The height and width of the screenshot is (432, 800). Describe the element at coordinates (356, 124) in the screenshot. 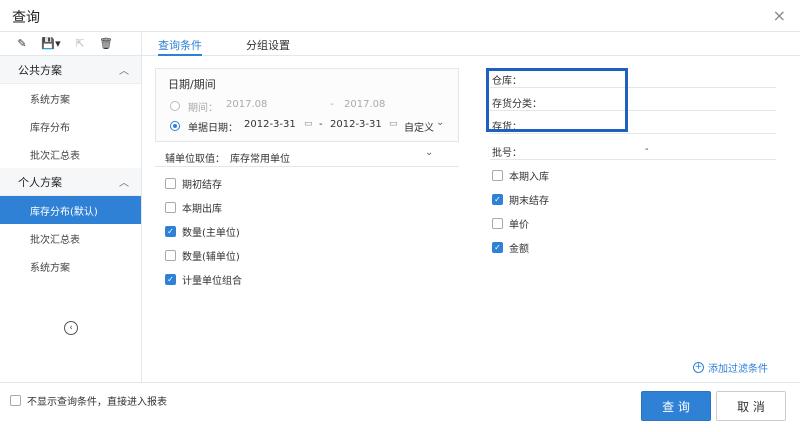

I see `doc-date-to-input: 2012-3-31` at that location.